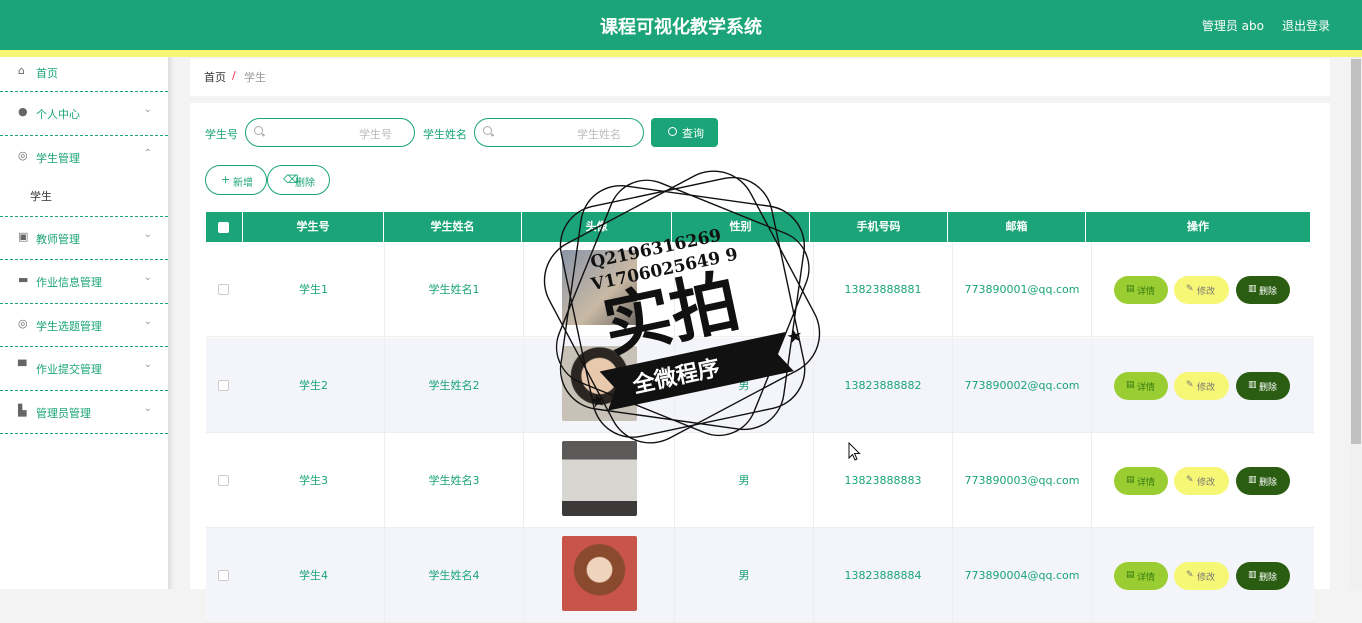 Image resolution: width=1362 pixels, height=623 pixels. What do you see at coordinates (681, 53) in the screenshot?
I see `accent-bar` at bounding box center [681, 53].